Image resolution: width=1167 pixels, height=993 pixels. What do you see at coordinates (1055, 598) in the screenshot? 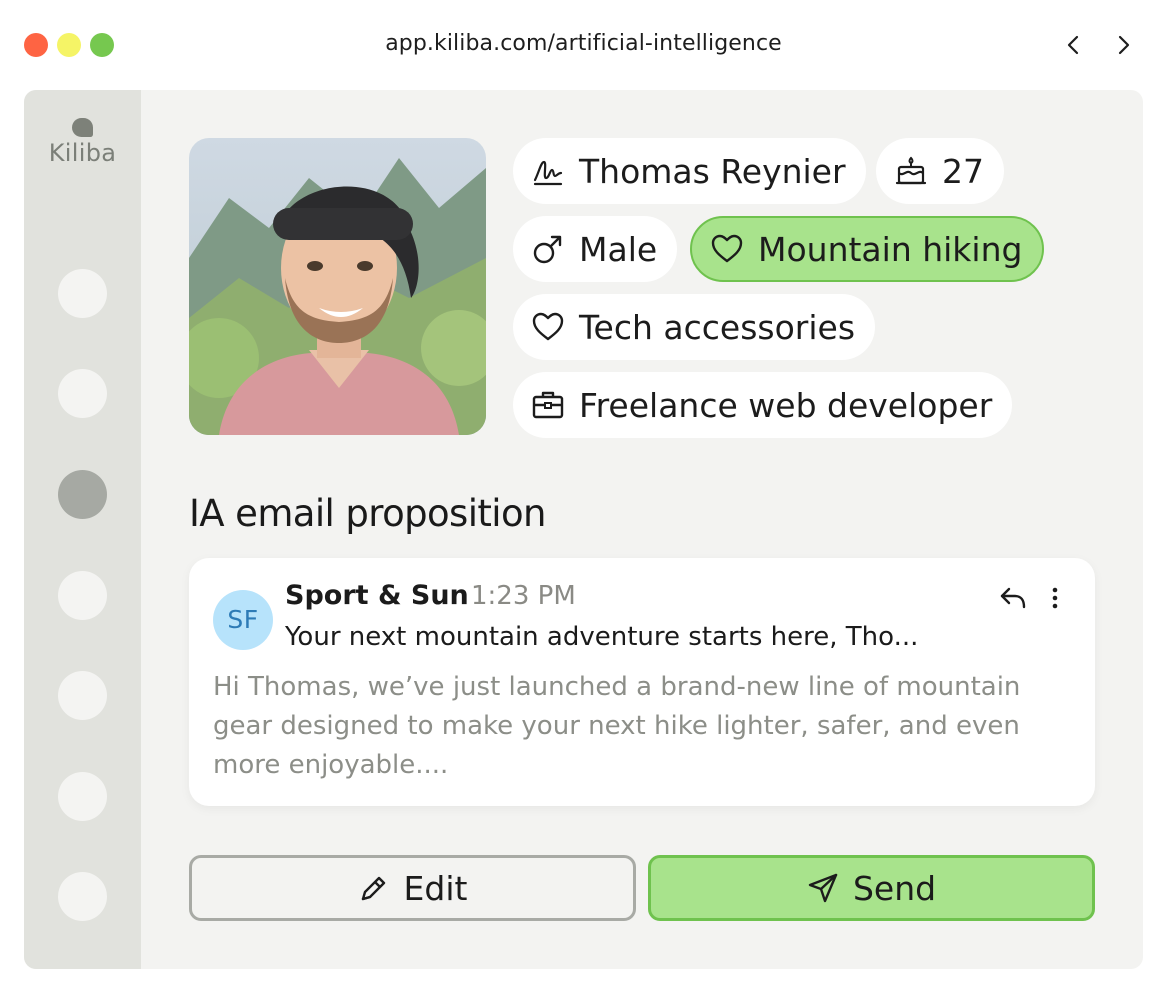
I see `more-options-icon` at bounding box center [1055, 598].